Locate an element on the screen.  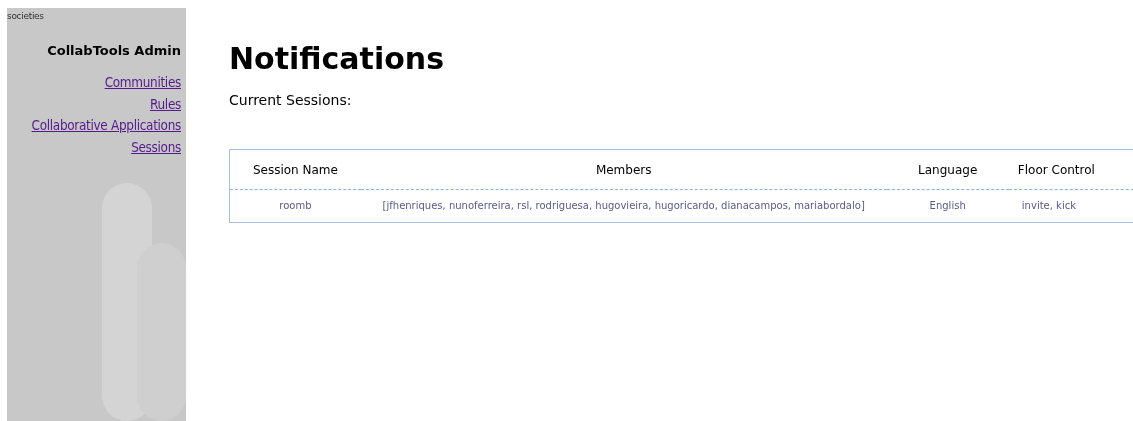
column-header: Session Name is located at coordinates (295, 169).